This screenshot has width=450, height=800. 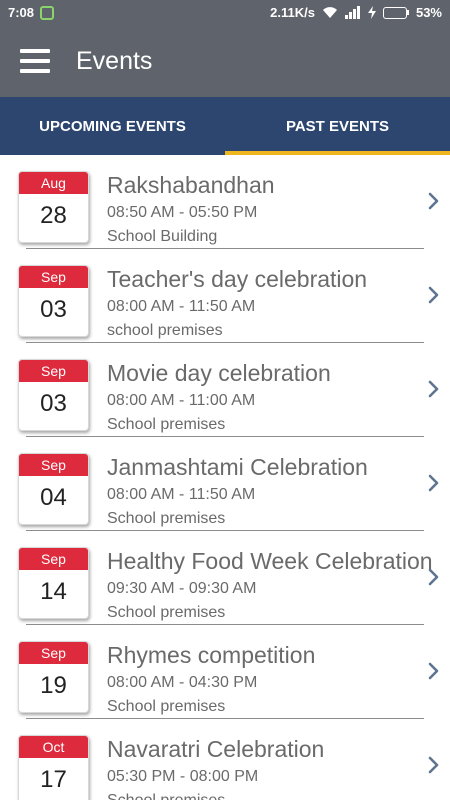 What do you see at coordinates (237, 467) in the screenshot?
I see `event-title: Janmashtami Celebration` at bounding box center [237, 467].